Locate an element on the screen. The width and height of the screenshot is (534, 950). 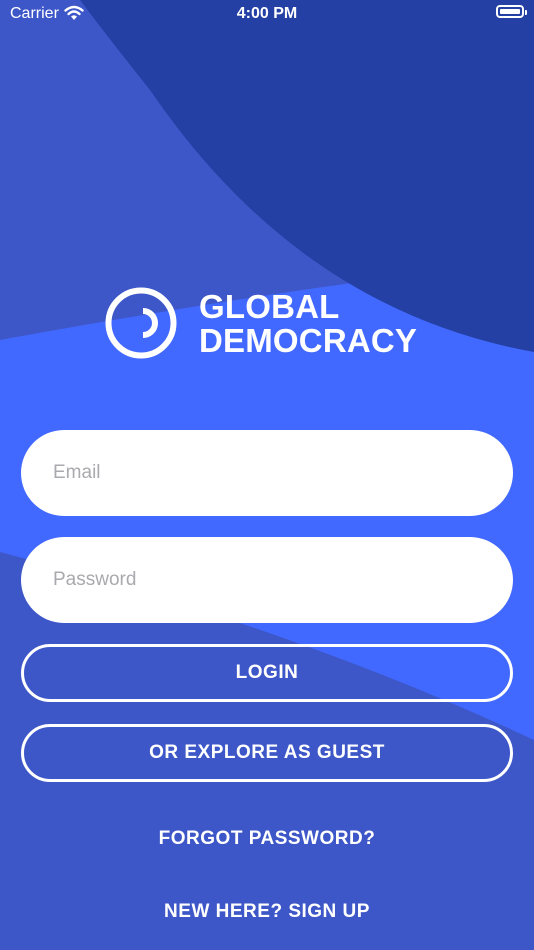
email-field is located at coordinates (267, 473).